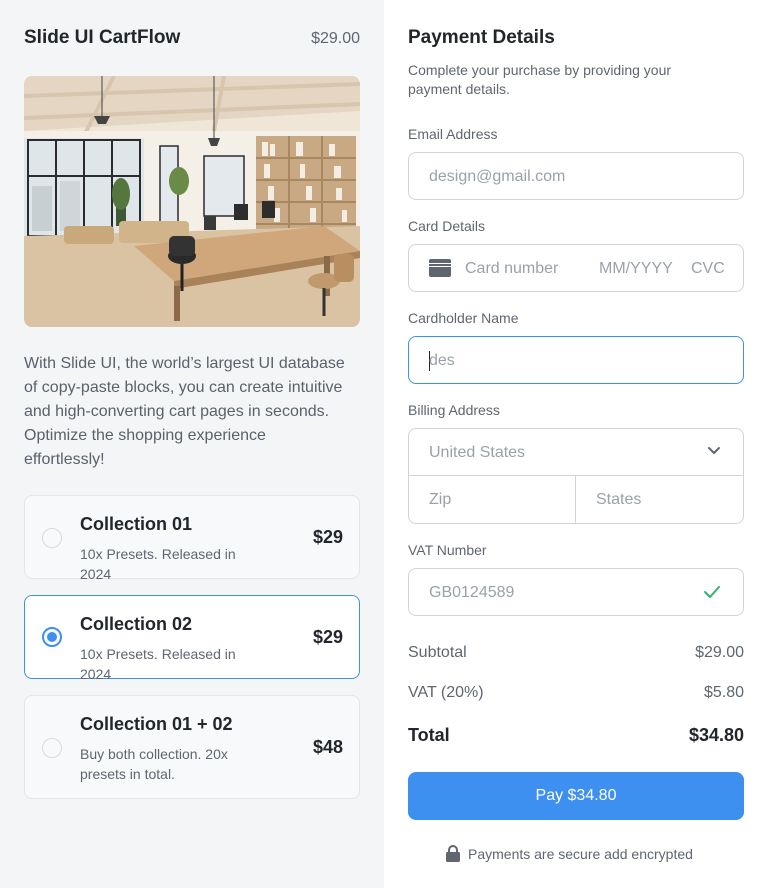 This screenshot has height=888, width=768. Describe the element at coordinates (576, 452) in the screenshot. I see `country-select: United States` at that location.